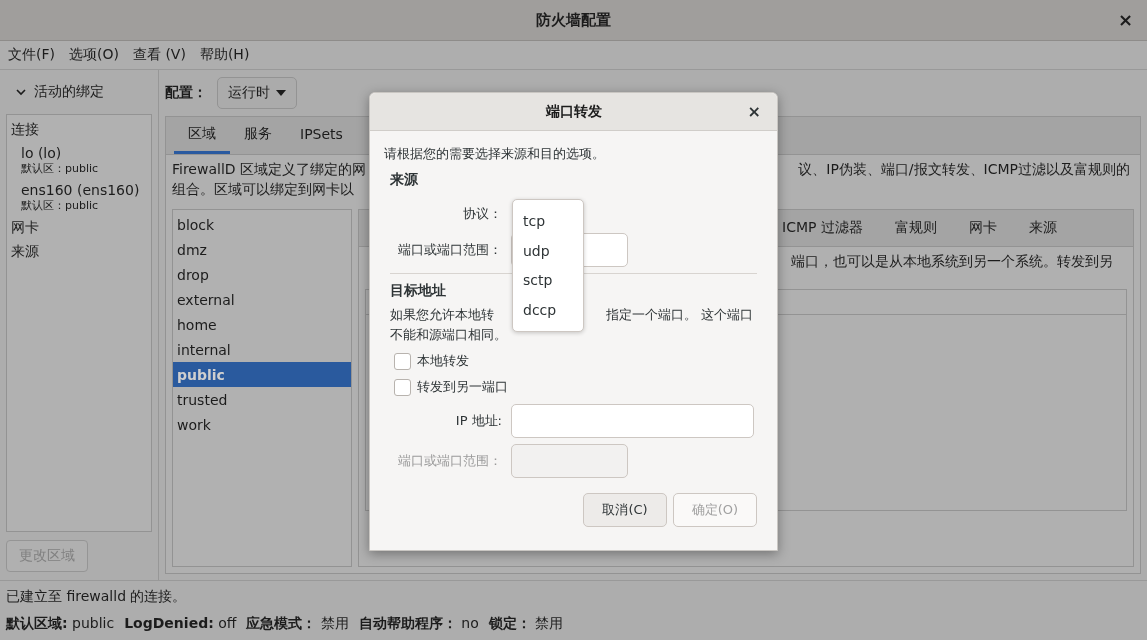 The width and height of the screenshot is (1147, 640). I want to click on status-message: 已建立至 firewalld 的连接。, so click(97, 596).